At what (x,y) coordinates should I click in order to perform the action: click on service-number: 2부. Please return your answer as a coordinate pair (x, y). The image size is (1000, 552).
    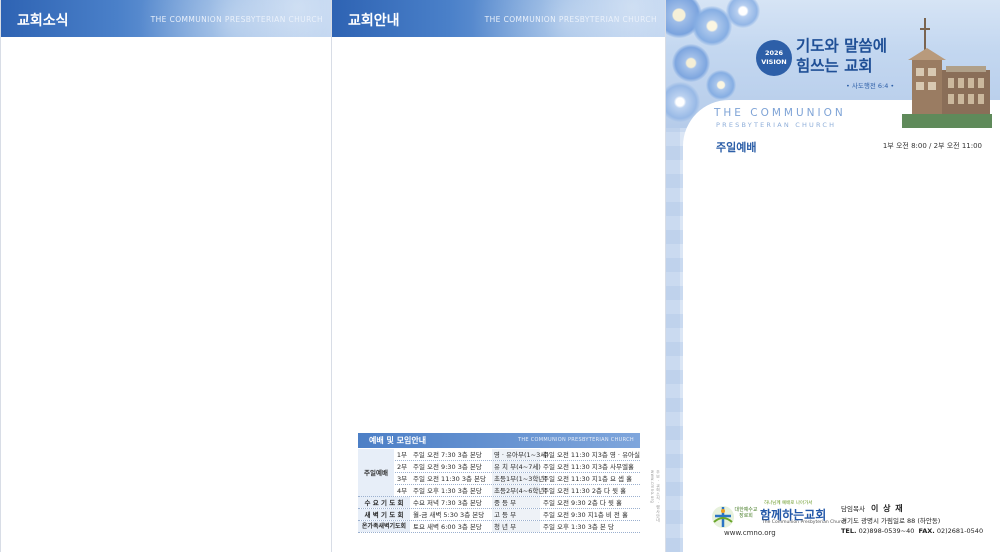
    Looking at the image, I should click on (402, 467).